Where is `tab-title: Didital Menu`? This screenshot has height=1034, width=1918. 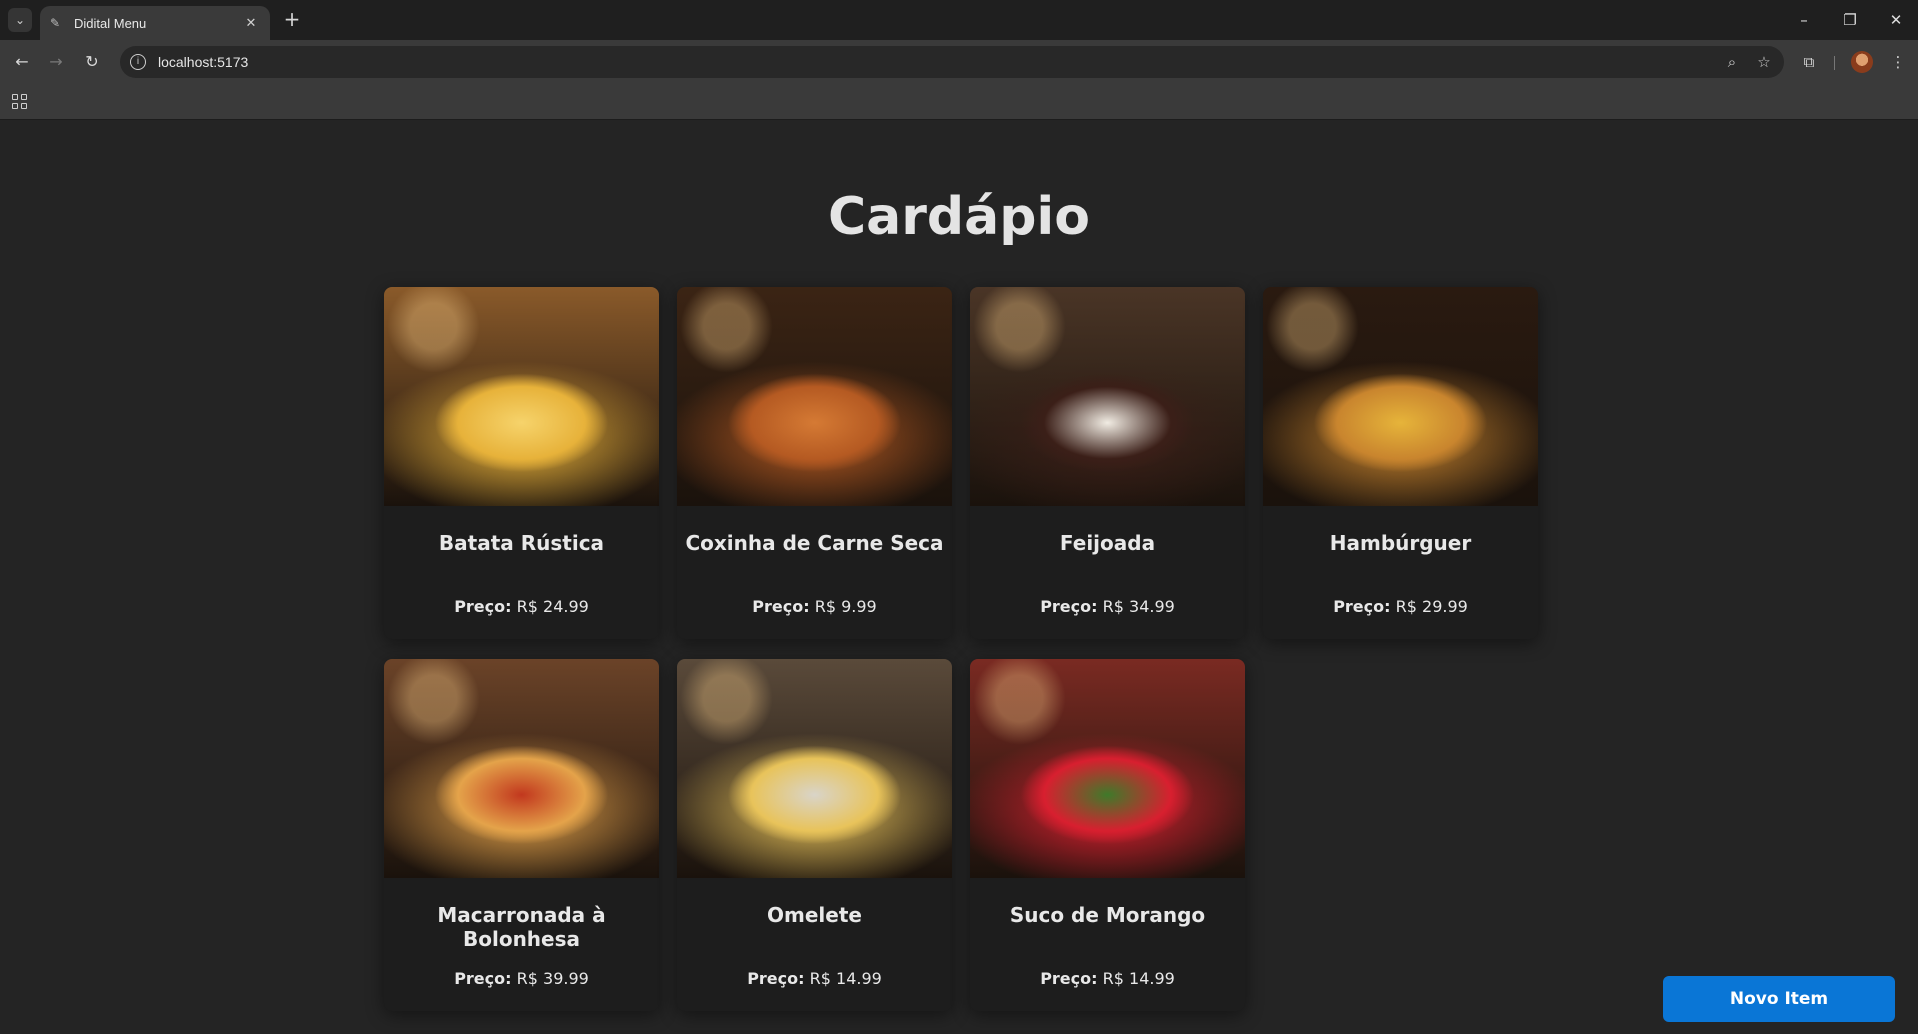
tab-title: Didital Menu is located at coordinates (110, 23).